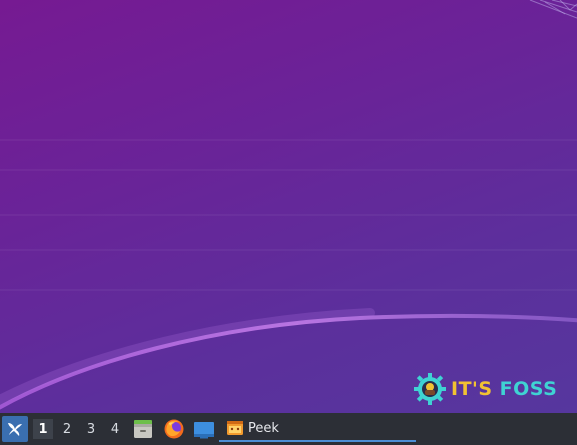 This screenshot has width=577, height=445. Describe the element at coordinates (67, 429) in the screenshot. I see `workspace-2-button: 2` at that location.